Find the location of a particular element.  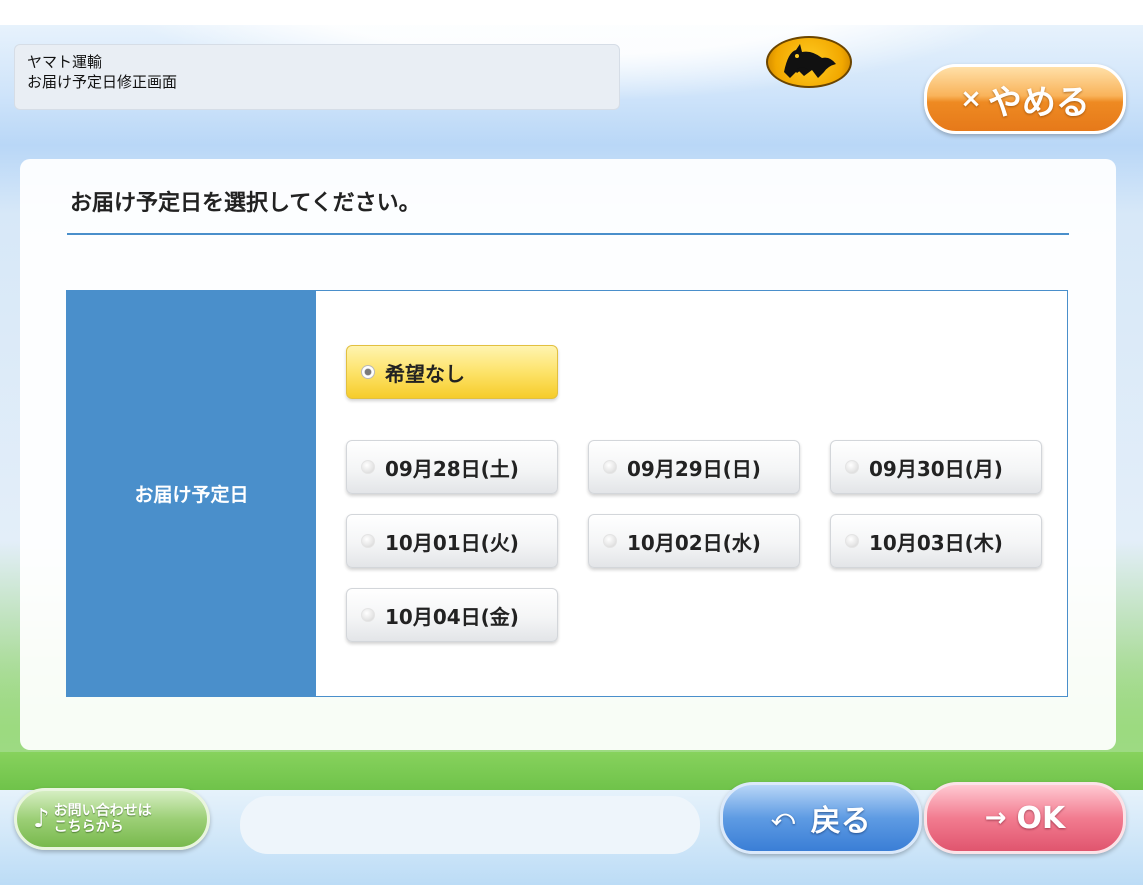

black-cat-icon is located at coordinates (809, 62).